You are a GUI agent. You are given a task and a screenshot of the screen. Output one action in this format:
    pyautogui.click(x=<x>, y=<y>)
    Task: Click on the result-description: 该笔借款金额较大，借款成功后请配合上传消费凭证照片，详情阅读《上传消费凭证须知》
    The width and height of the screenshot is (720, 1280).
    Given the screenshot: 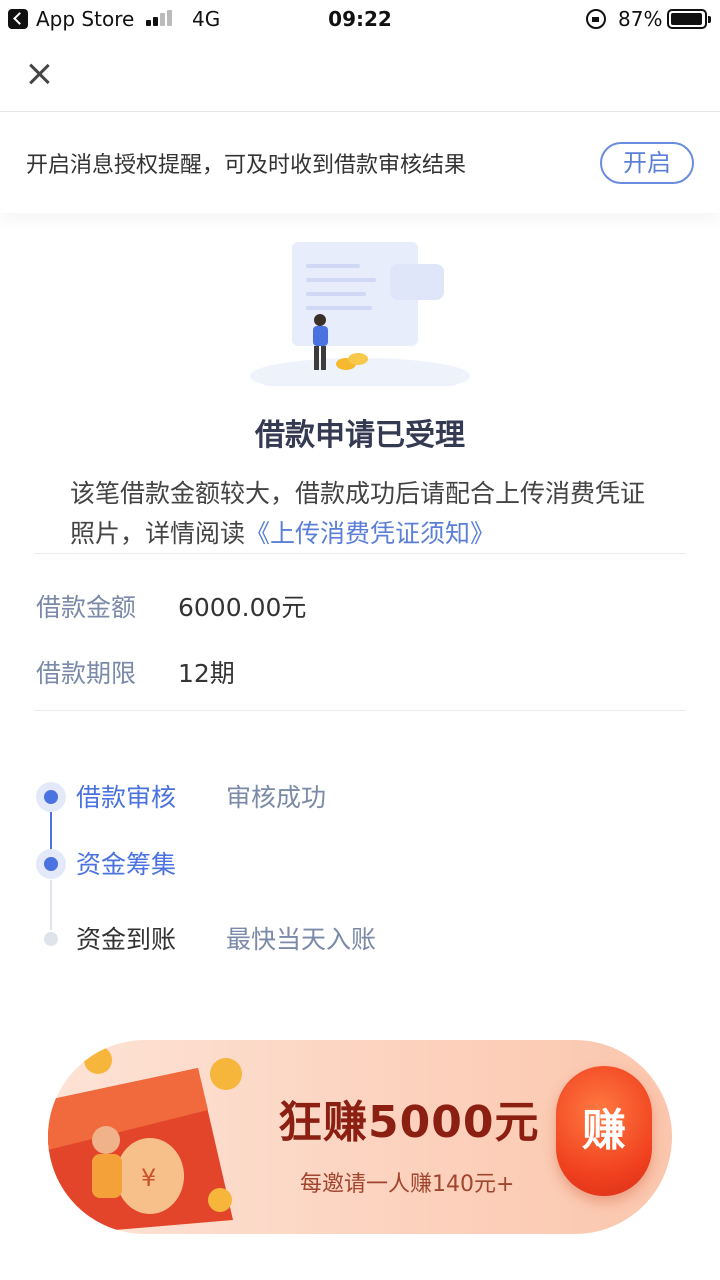 What is the action you would take?
    pyautogui.click(x=365, y=514)
    